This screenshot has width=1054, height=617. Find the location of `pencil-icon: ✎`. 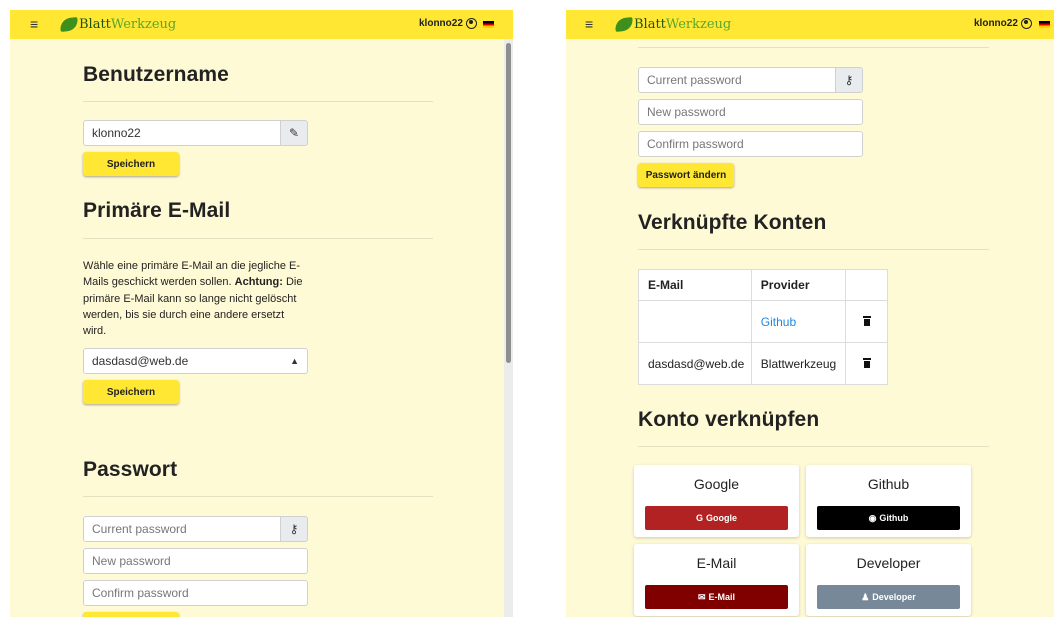

pencil-icon: ✎ is located at coordinates (294, 133).